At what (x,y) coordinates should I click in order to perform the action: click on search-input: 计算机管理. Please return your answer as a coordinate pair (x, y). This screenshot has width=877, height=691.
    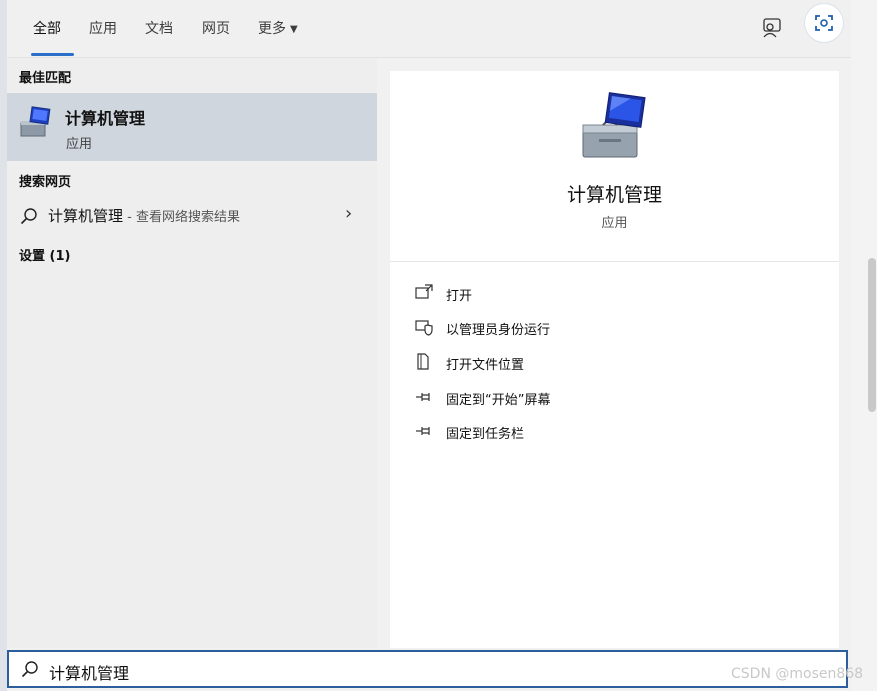
    Looking at the image, I should click on (89, 672).